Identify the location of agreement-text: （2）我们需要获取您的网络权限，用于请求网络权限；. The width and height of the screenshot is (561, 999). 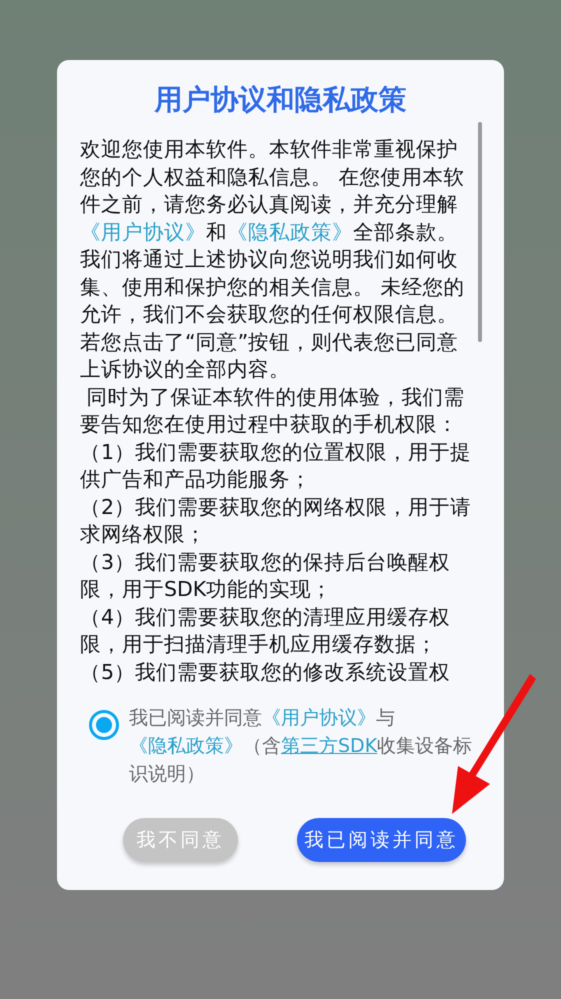
(276, 521).